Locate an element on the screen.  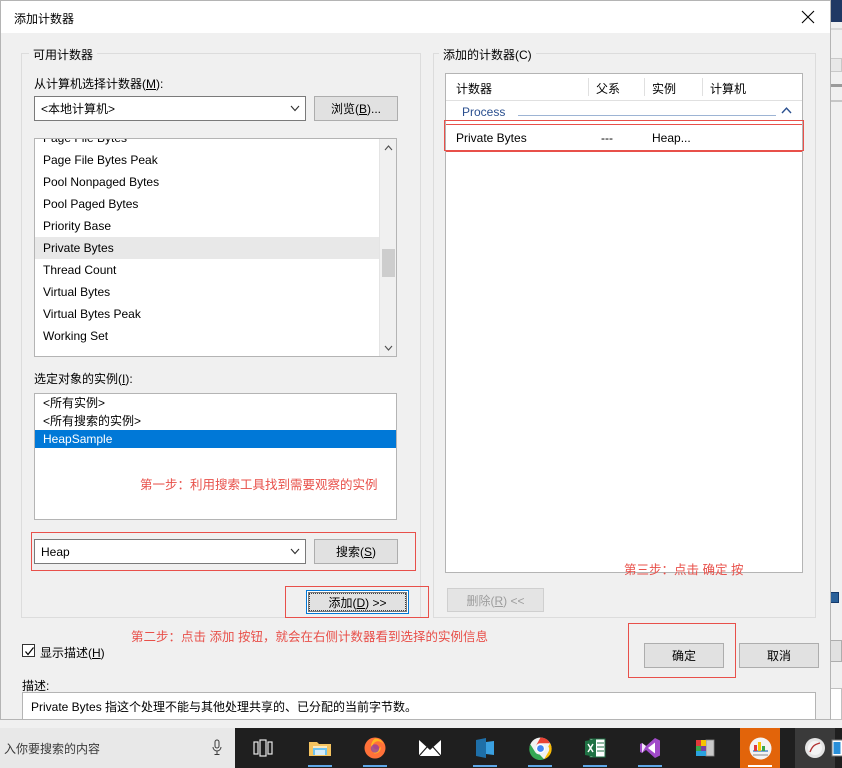
visual-studio-icon is located at coordinates (650, 748).